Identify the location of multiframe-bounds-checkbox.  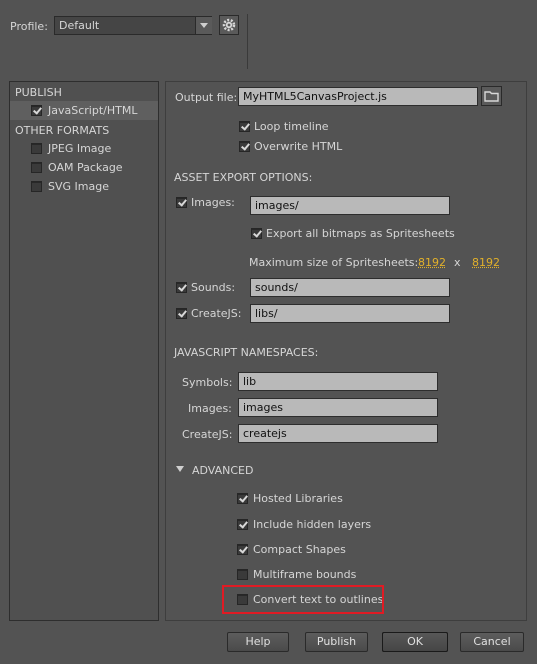
(242, 574).